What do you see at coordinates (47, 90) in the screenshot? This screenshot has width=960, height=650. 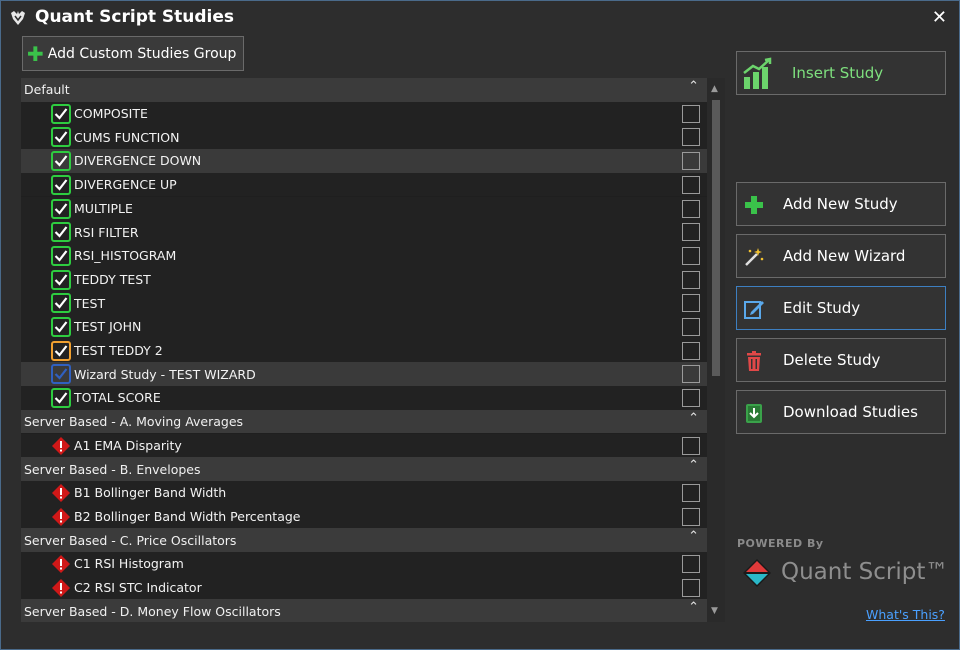 I see `group-label: Default` at bounding box center [47, 90].